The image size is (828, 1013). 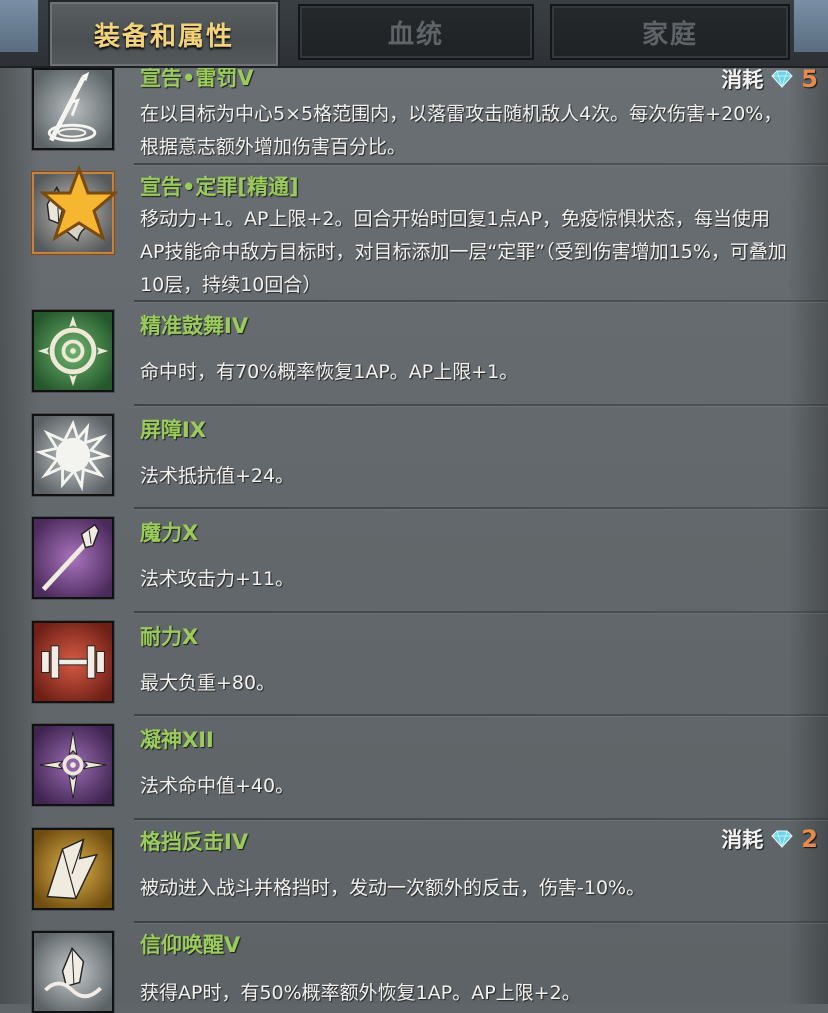 What do you see at coordinates (217, 786) in the screenshot?
I see `skill-description: 法术命中值+40。` at bounding box center [217, 786].